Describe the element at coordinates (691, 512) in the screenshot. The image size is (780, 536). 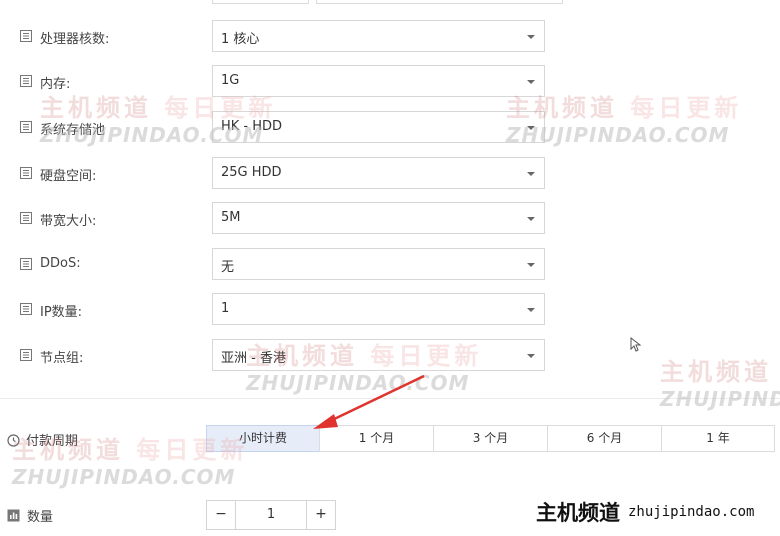
I see `brand-url: zhujipindao.com` at that location.